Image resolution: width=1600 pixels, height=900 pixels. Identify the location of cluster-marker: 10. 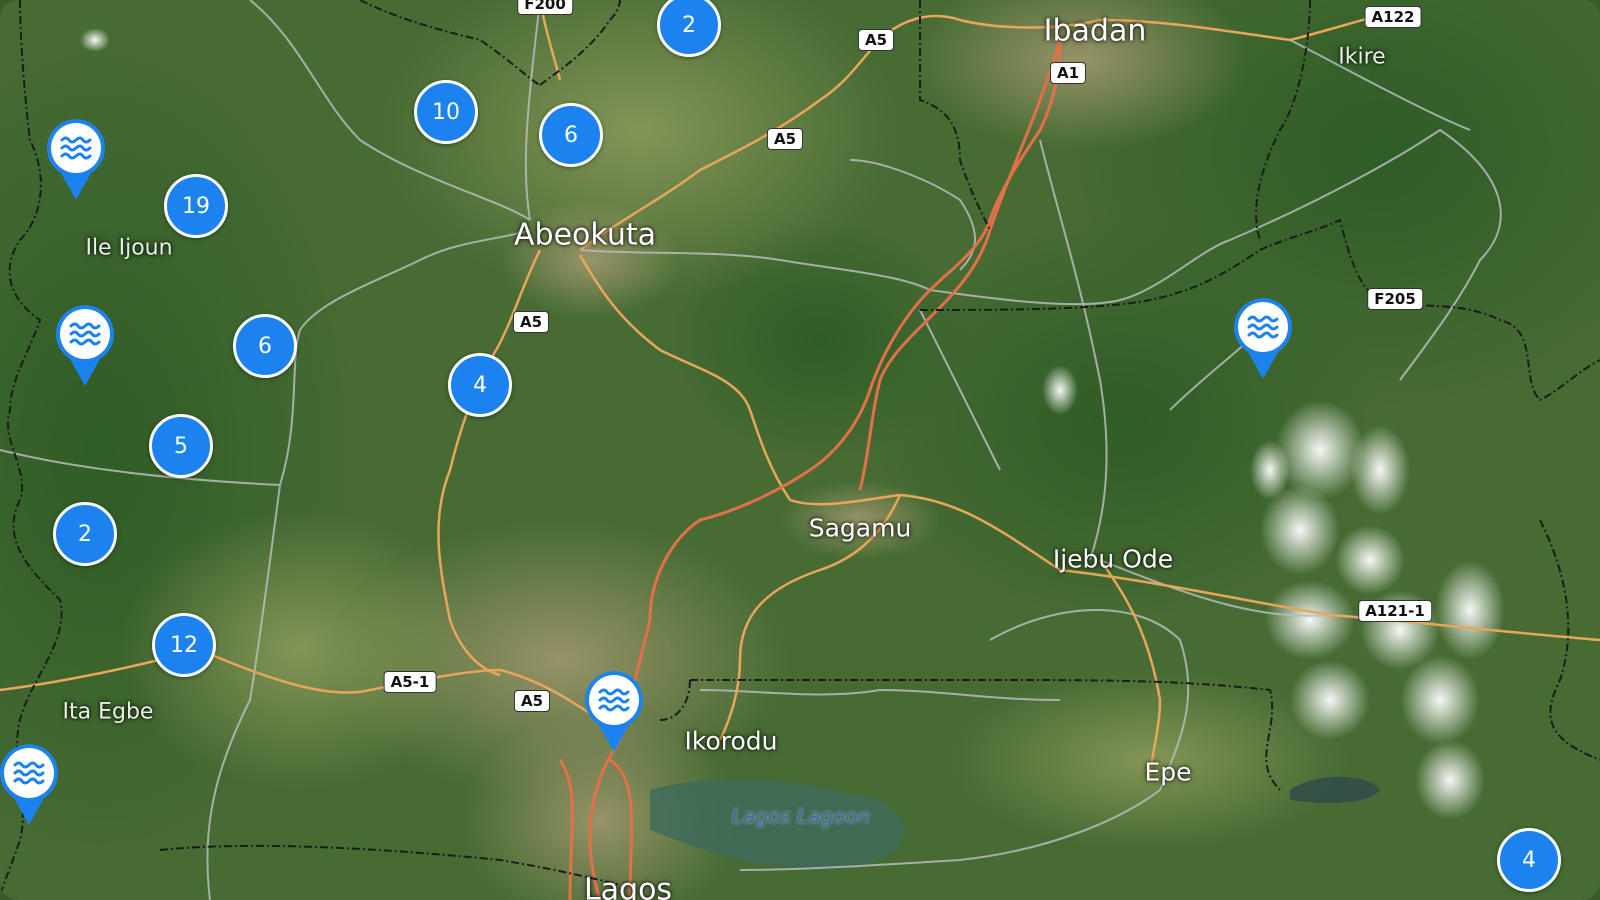
(446, 112).